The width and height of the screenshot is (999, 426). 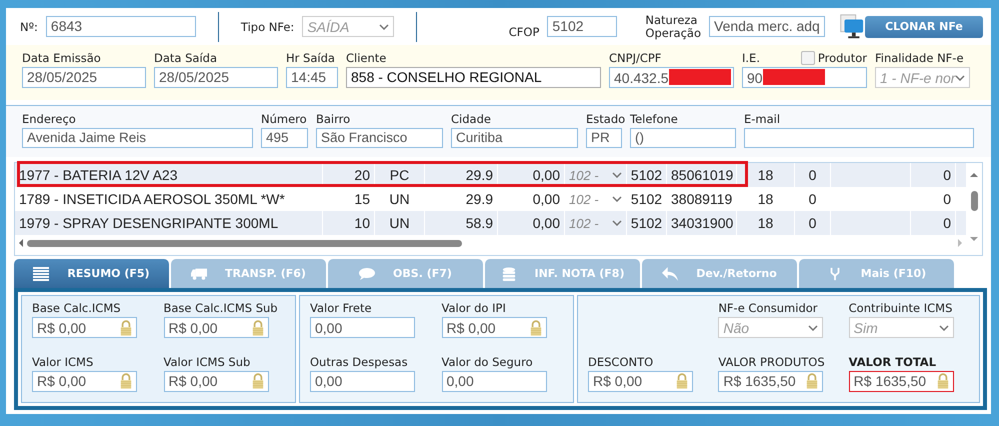 I want to click on tab: RESUMO (F5), so click(x=91, y=273).